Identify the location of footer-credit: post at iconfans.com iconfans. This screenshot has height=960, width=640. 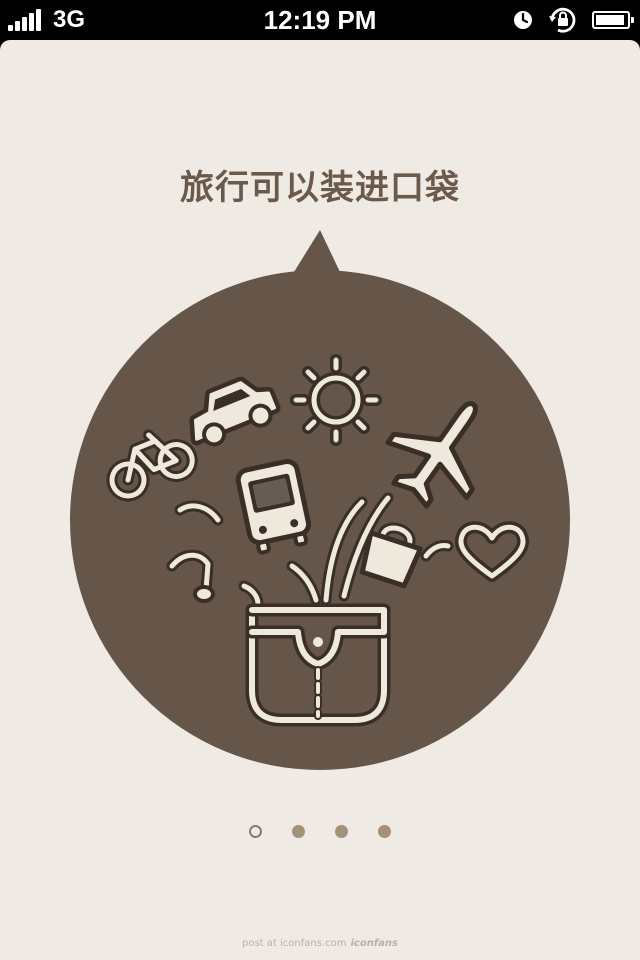
(320, 943).